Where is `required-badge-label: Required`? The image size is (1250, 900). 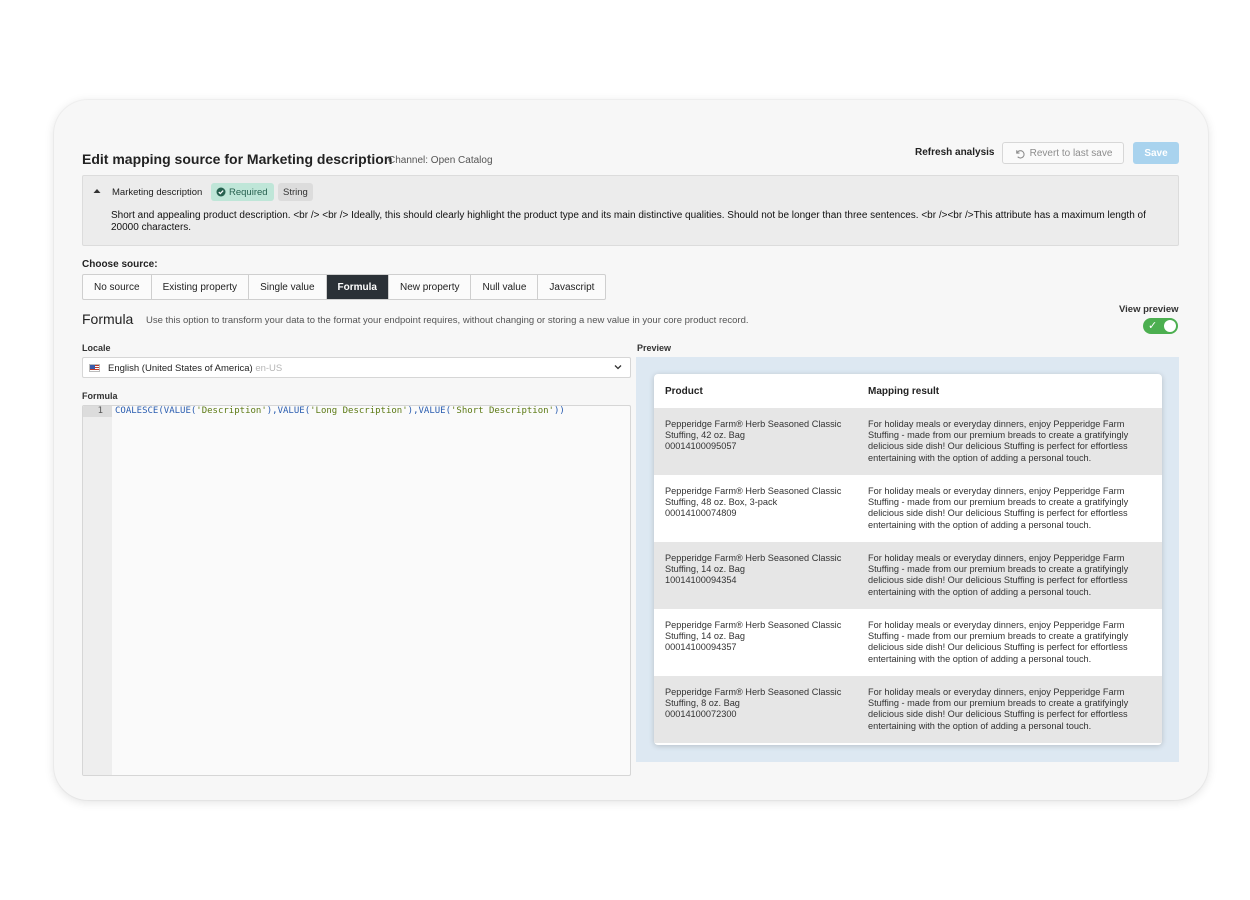
required-badge-label: Required is located at coordinates (248, 192).